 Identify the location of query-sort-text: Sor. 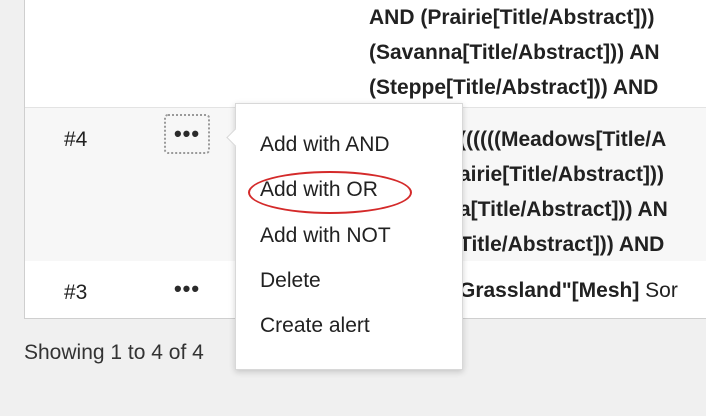
(658, 290).